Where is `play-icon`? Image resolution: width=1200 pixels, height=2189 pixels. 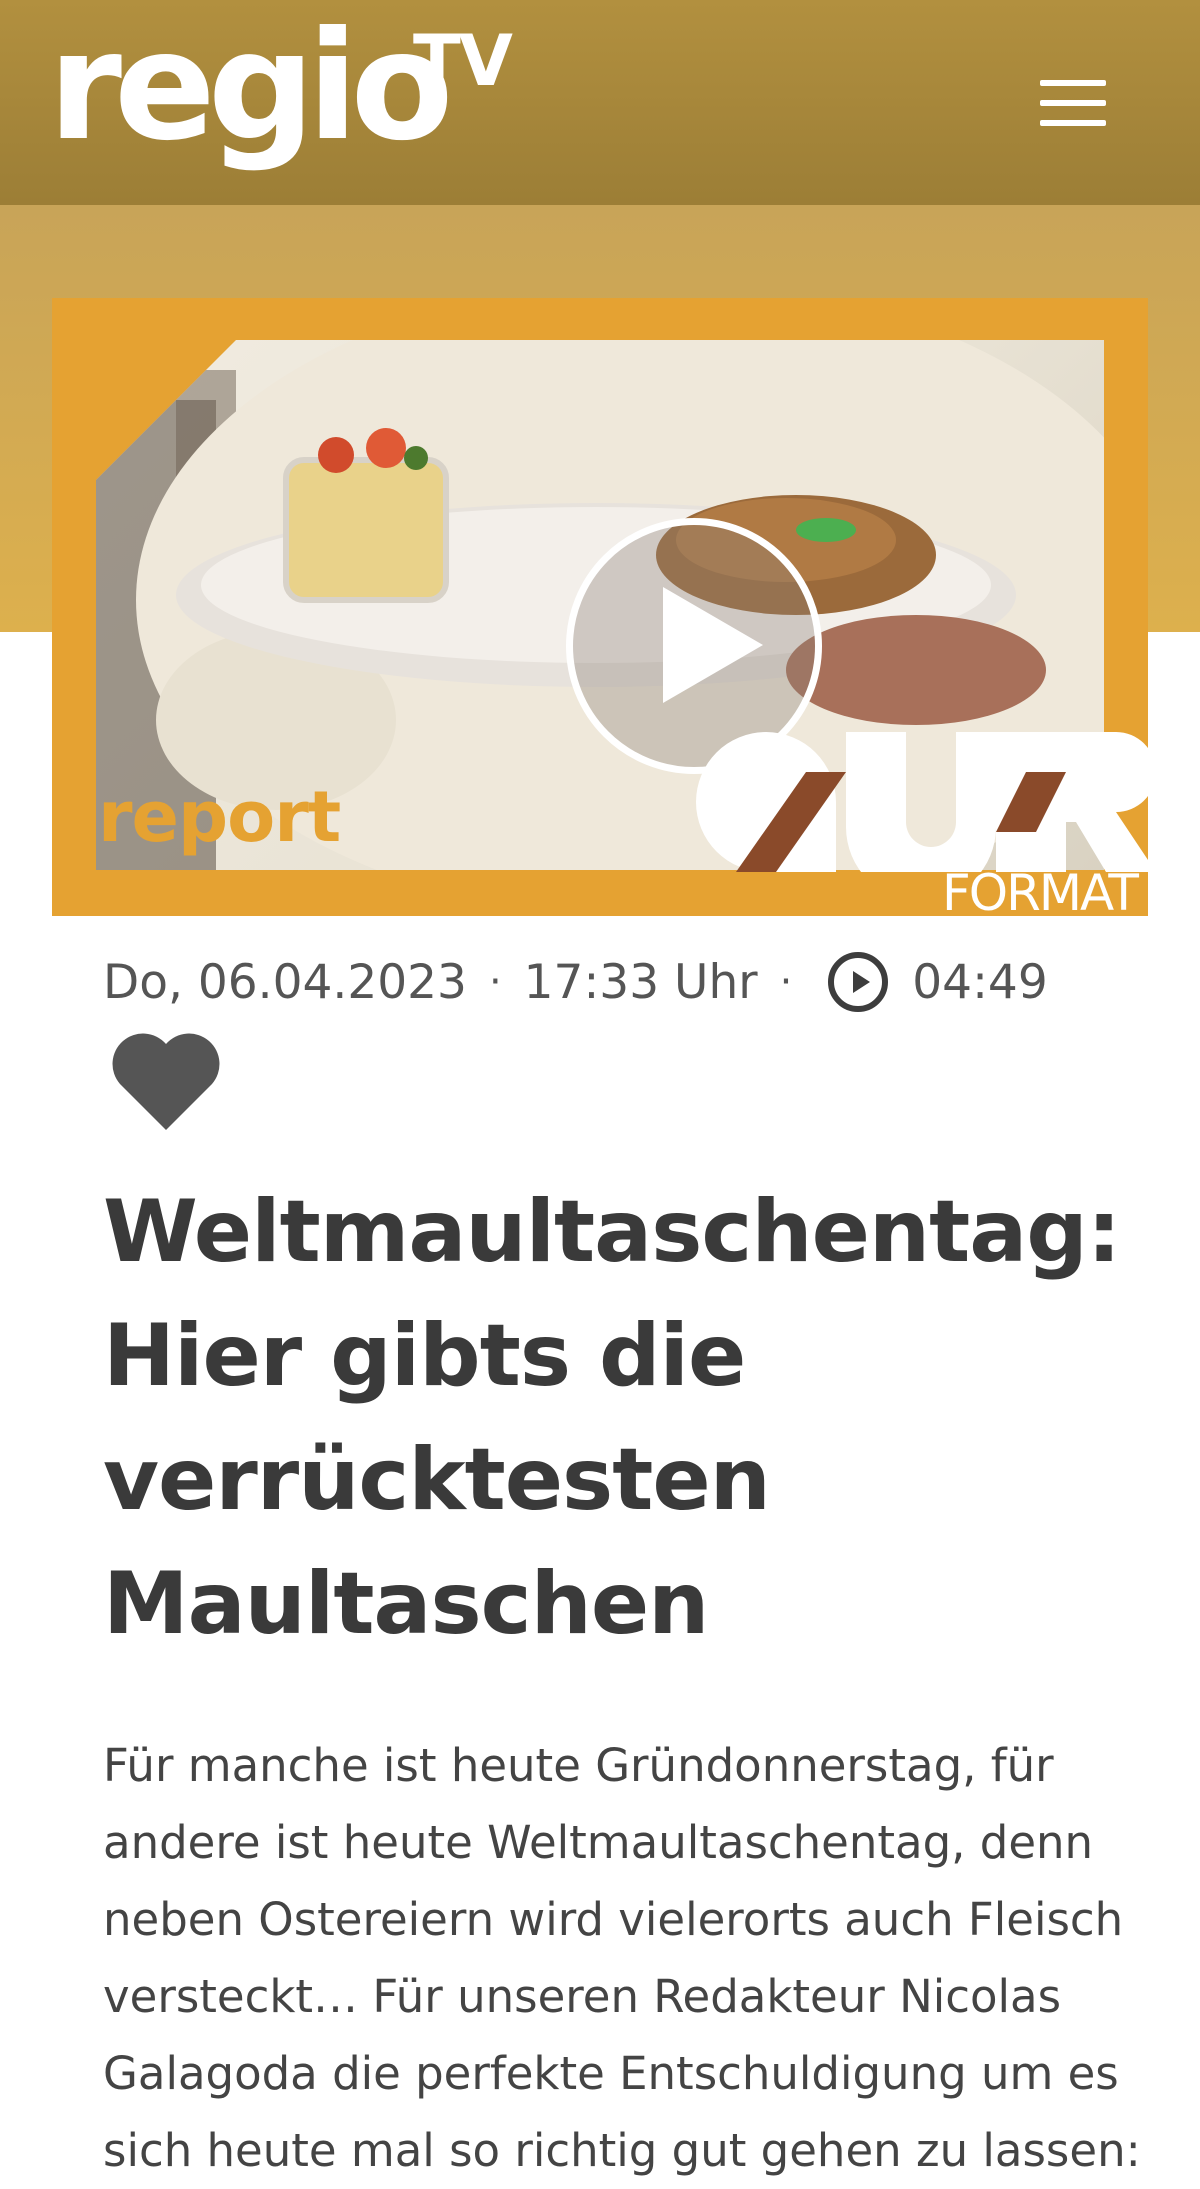
play-icon is located at coordinates (713, 645).